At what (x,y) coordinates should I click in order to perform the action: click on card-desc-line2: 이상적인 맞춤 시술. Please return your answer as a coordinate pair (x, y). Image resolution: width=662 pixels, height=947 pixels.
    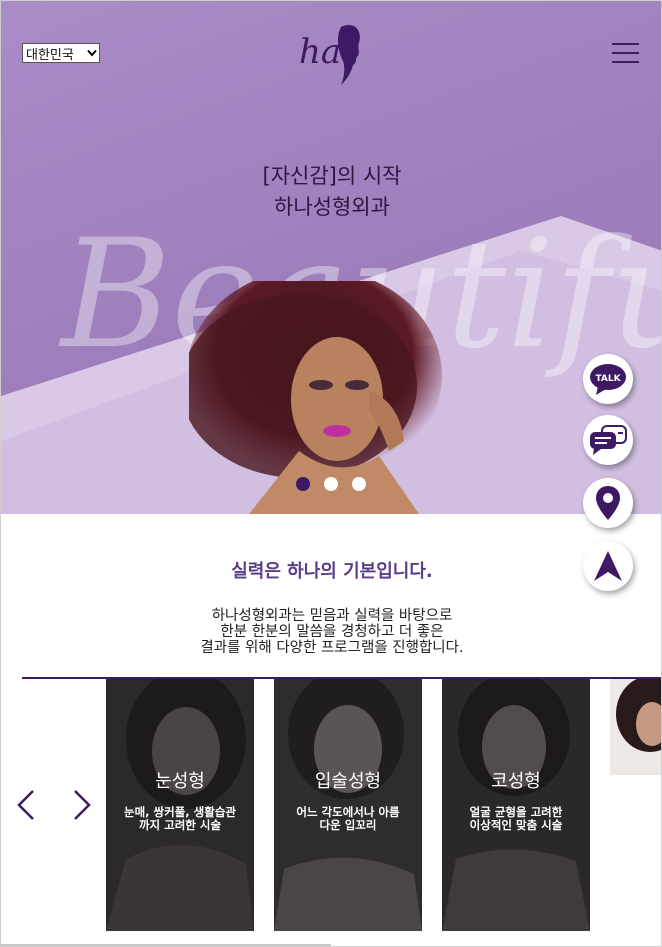
    Looking at the image, I should click on (516, 825).